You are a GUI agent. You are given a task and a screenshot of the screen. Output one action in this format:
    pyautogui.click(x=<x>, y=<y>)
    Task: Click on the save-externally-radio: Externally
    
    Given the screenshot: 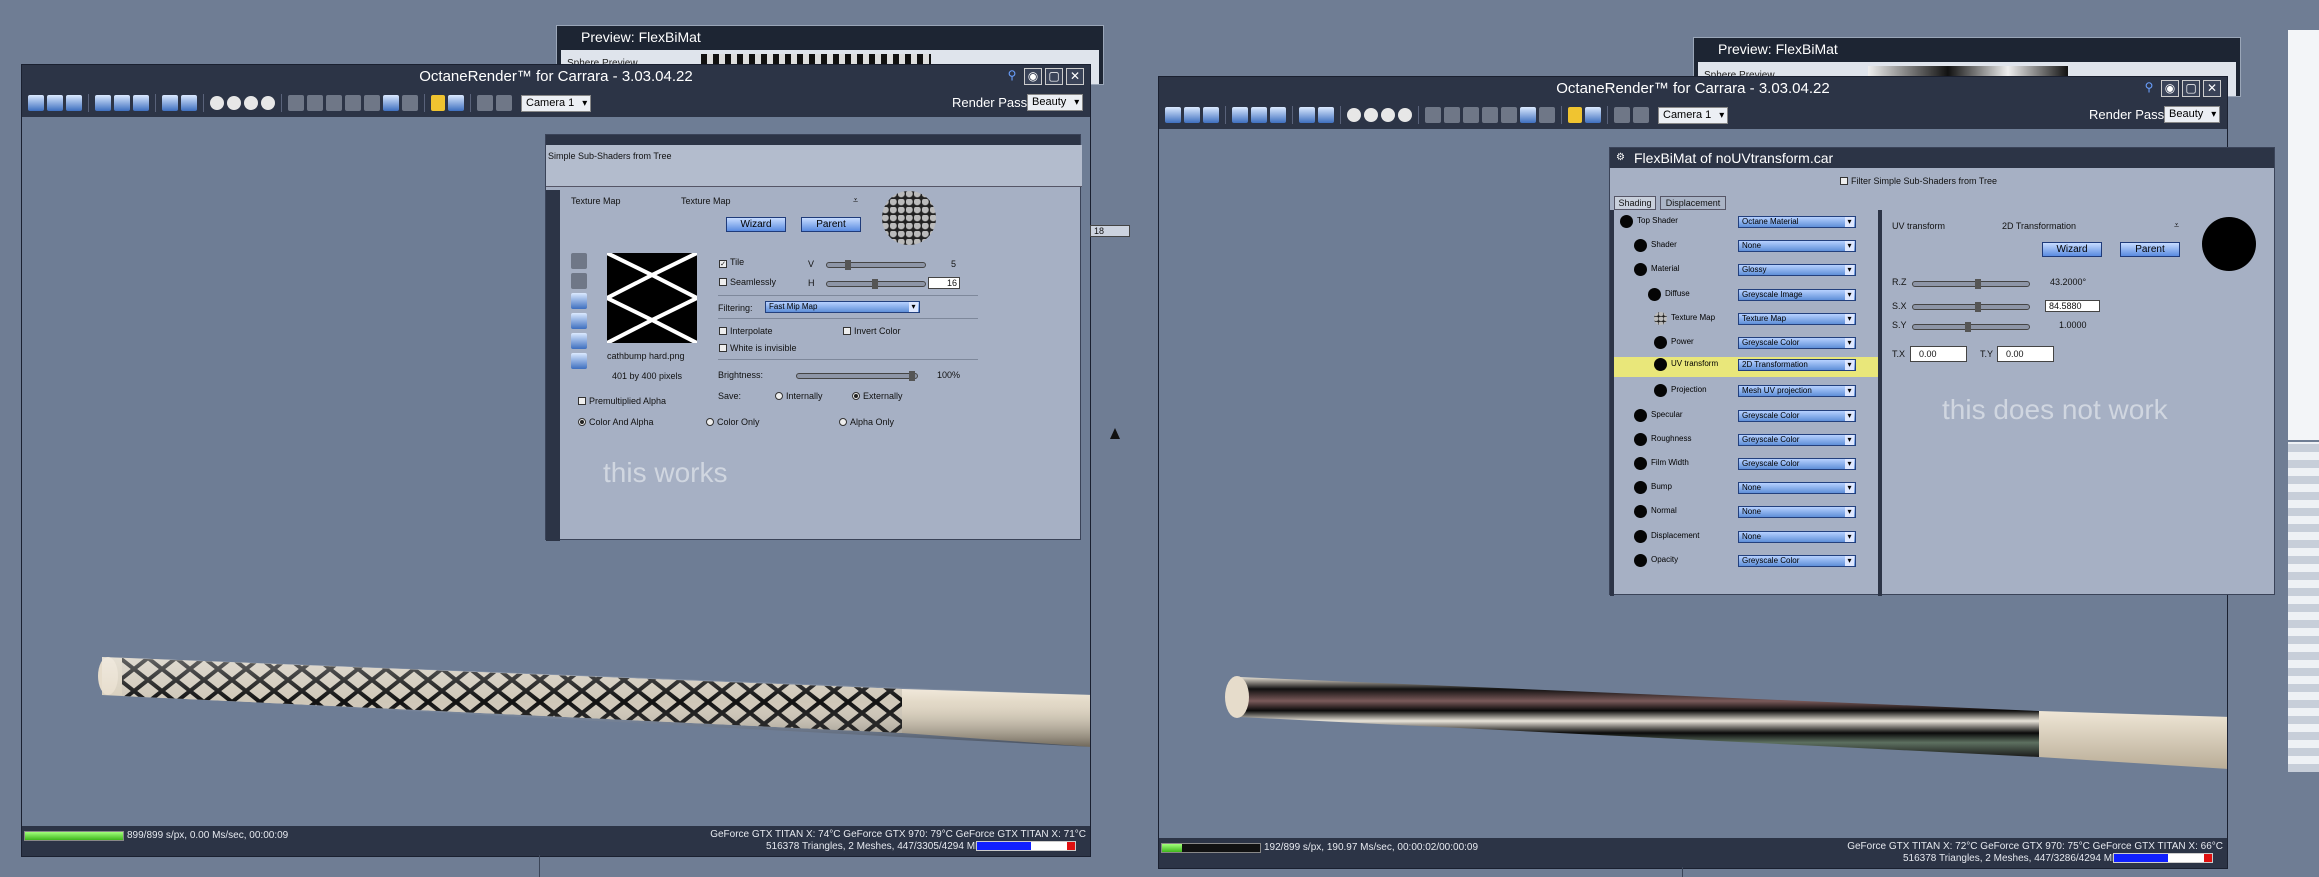 What is the action you would take?
    pyautogui.click(x=877, y=396)
    